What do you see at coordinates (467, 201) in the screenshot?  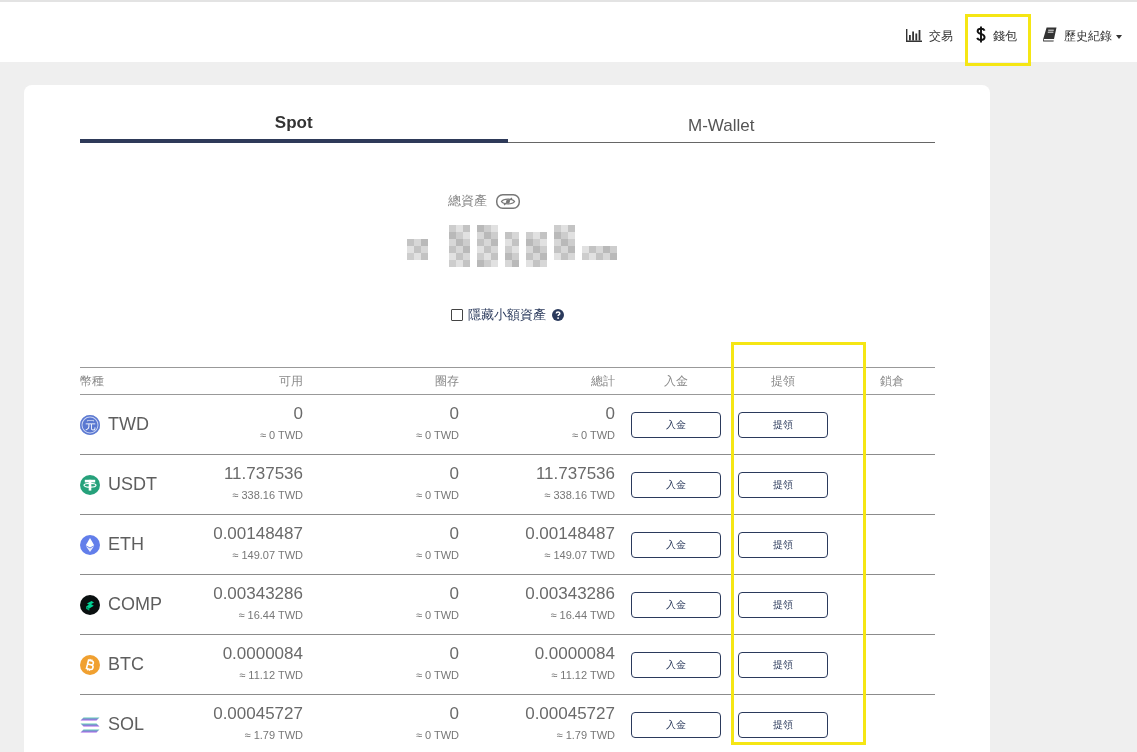 I see `total-assets-label: 總資產` at bounding box center [467, 201].